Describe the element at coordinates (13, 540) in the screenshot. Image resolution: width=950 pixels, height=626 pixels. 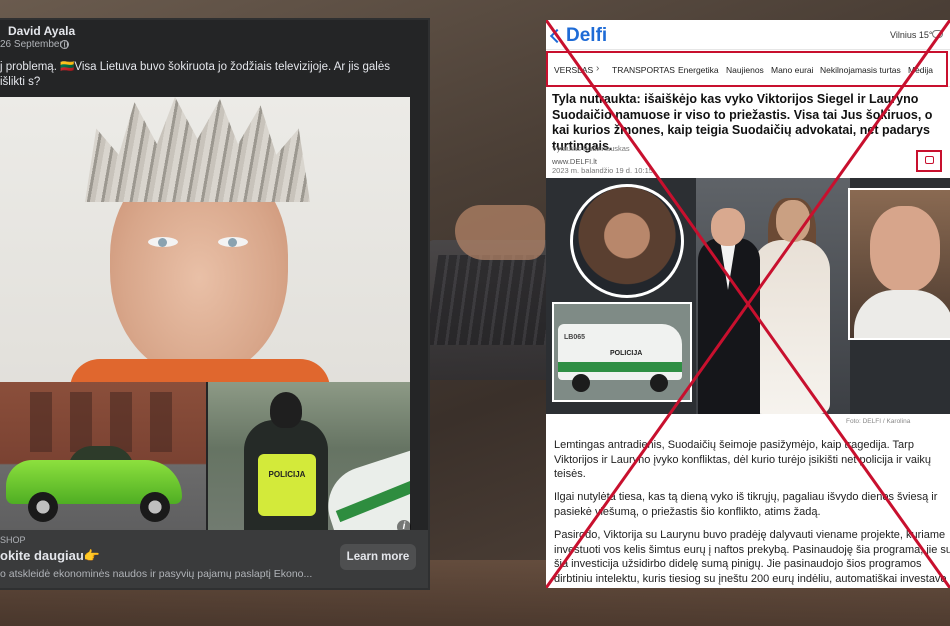
I see `ad-shop-label: SHOP` at that location.